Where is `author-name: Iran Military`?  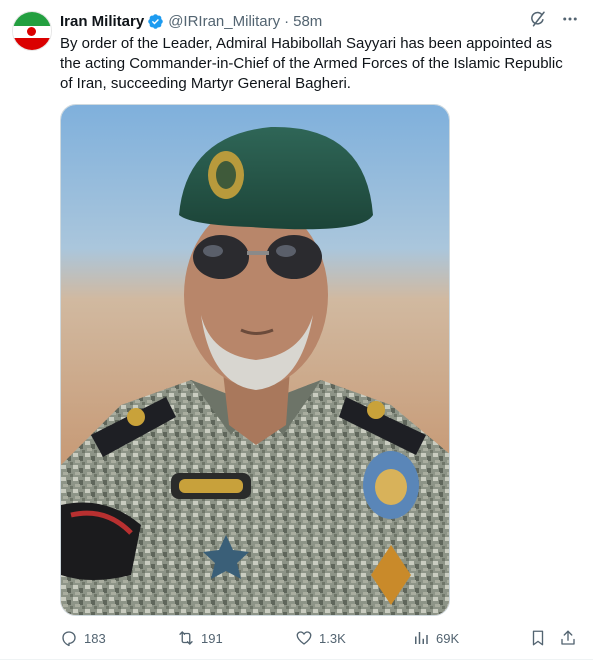
author-name: Iran Military is located at coordinates (102, 21).